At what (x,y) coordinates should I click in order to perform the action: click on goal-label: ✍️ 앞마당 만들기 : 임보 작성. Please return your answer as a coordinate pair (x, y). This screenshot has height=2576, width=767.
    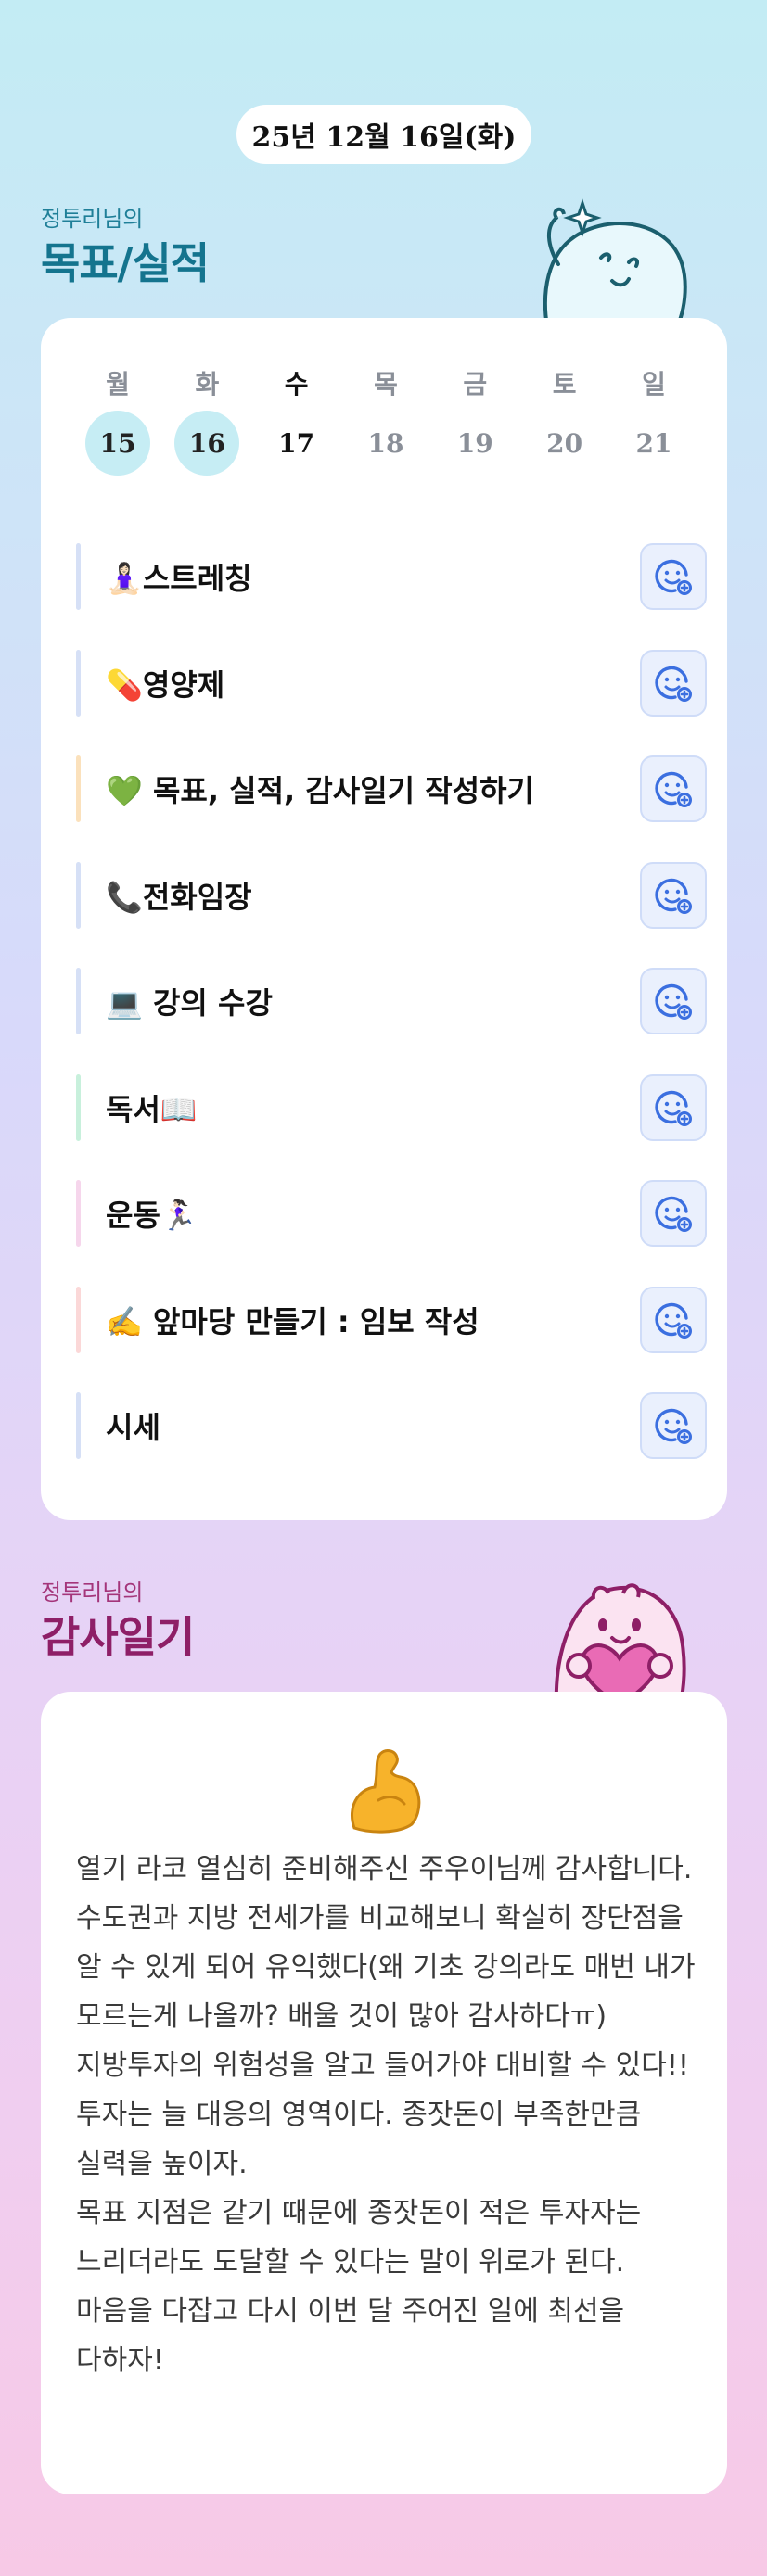
    Looking at the image, I should click on (292, 1321).